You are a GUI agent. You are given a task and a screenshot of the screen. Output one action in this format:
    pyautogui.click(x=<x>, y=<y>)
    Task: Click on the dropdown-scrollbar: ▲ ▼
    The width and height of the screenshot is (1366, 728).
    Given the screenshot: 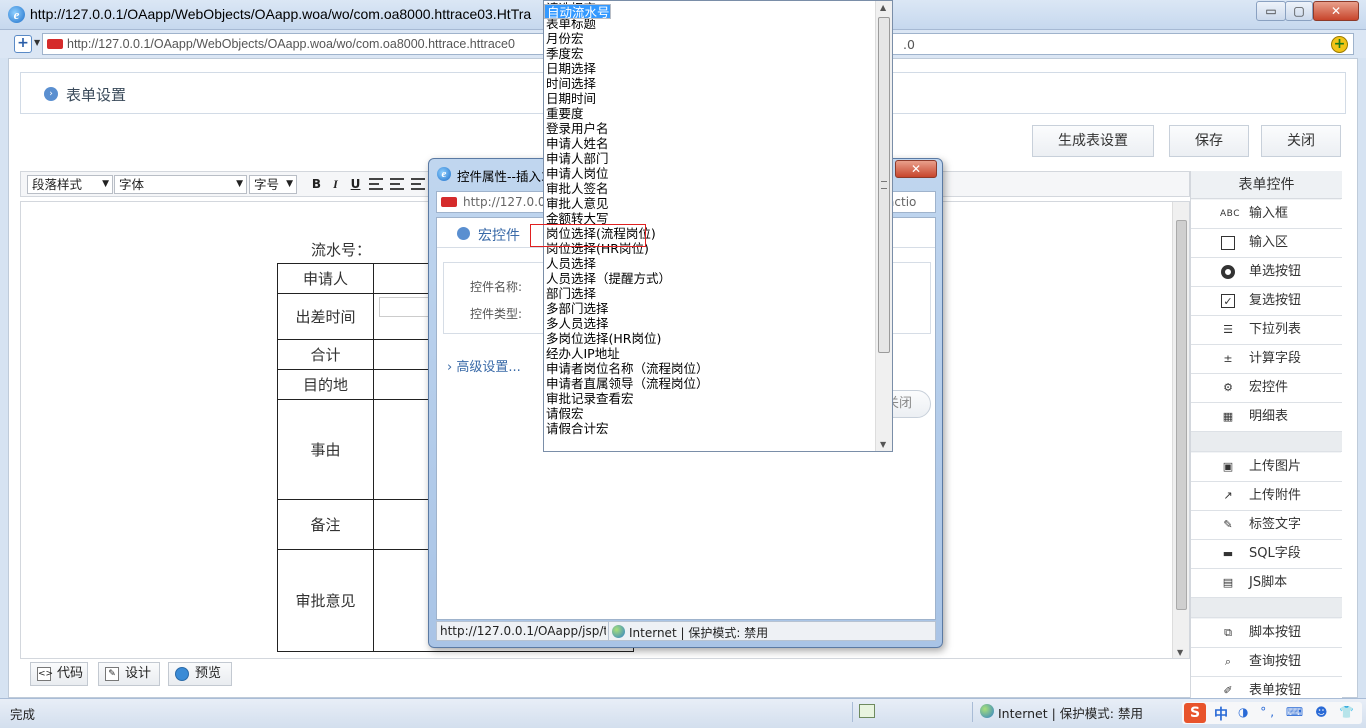 What is the action you would take?
    pyautogui.click(x=883, y=226)
    